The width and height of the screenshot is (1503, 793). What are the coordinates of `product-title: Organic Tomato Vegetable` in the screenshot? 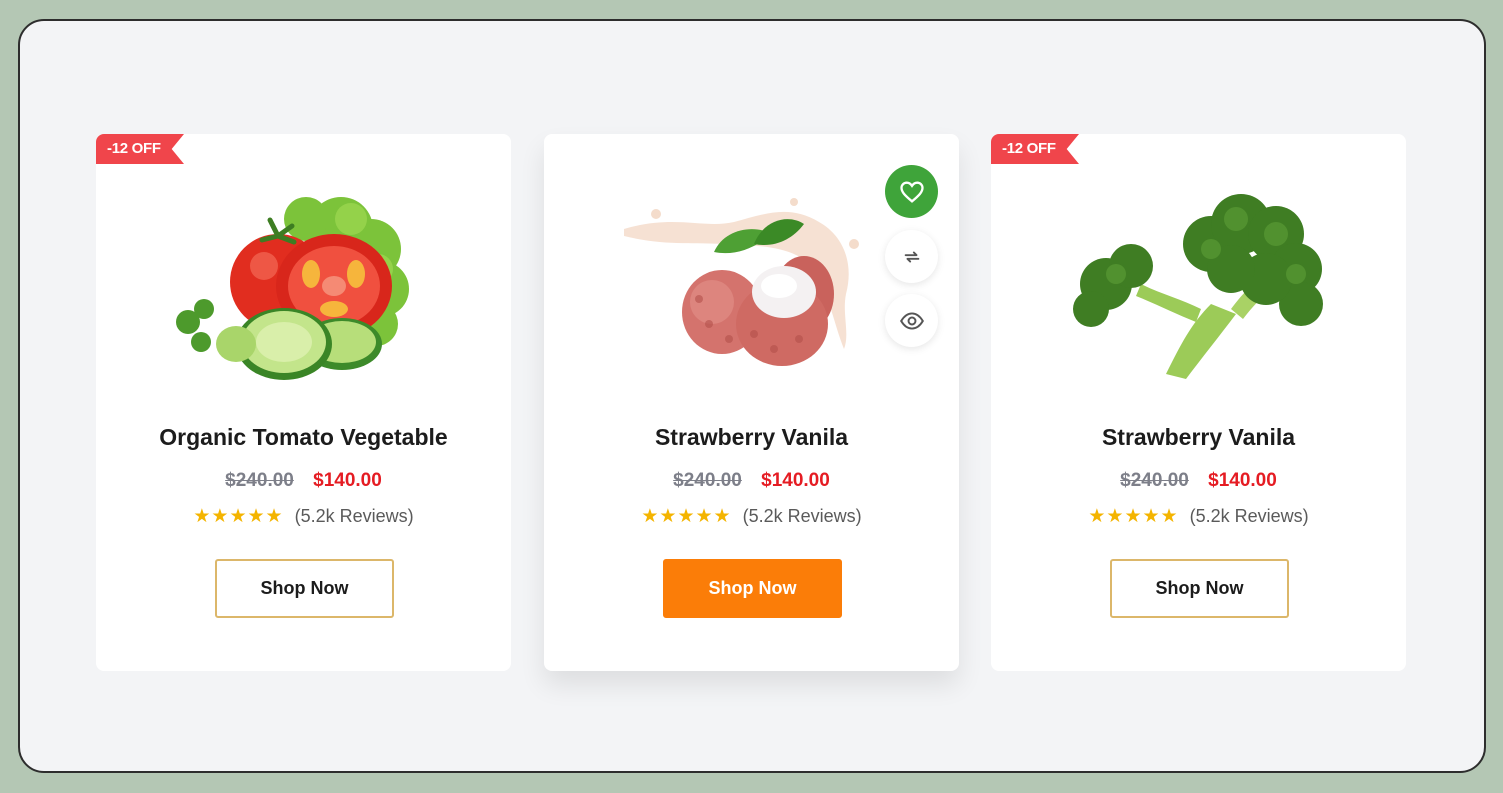 It's located at (303, 437).